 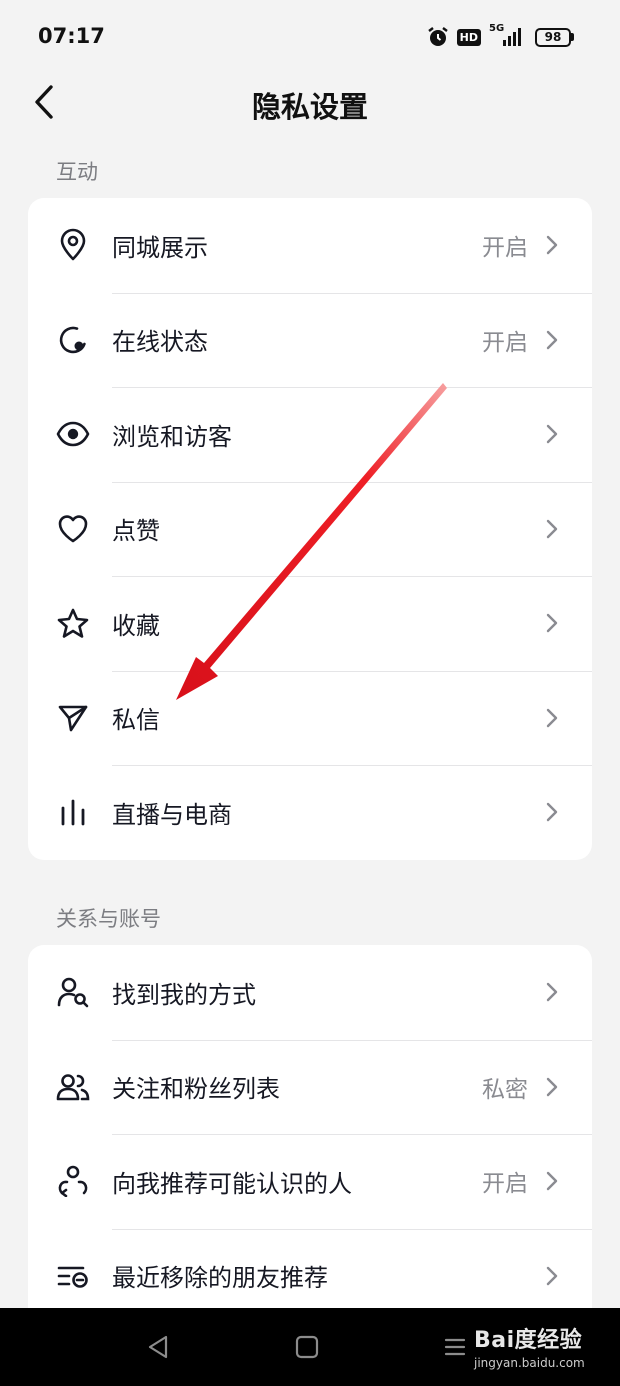 I want to click on setting-label: 关注和粉丝列表, so click(x=196, y=1089).